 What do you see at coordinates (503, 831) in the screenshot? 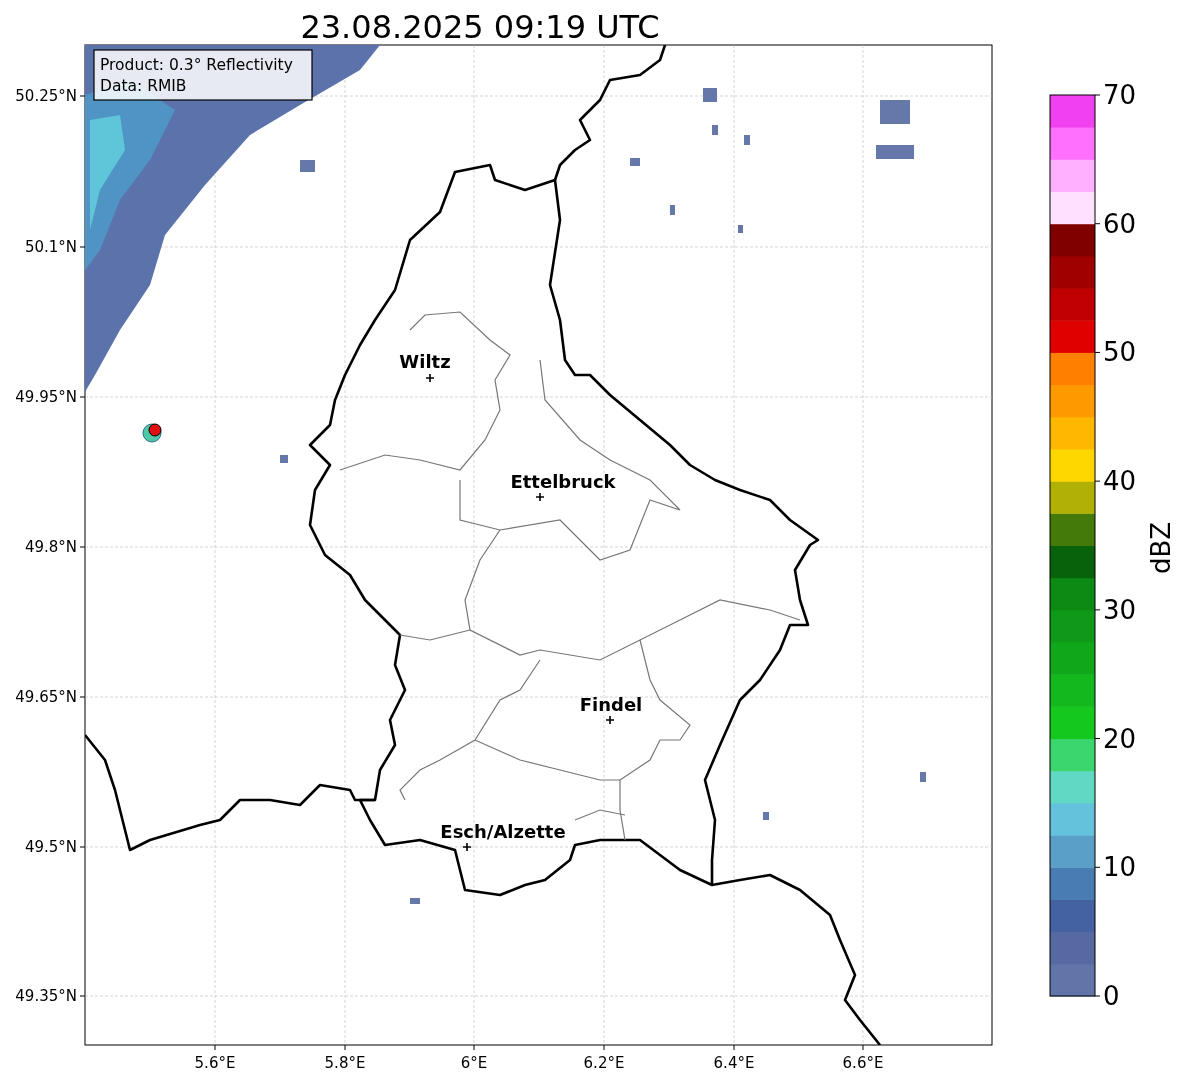
I see `city-label: Esch/Alzette` at bounding box center [503, 831].